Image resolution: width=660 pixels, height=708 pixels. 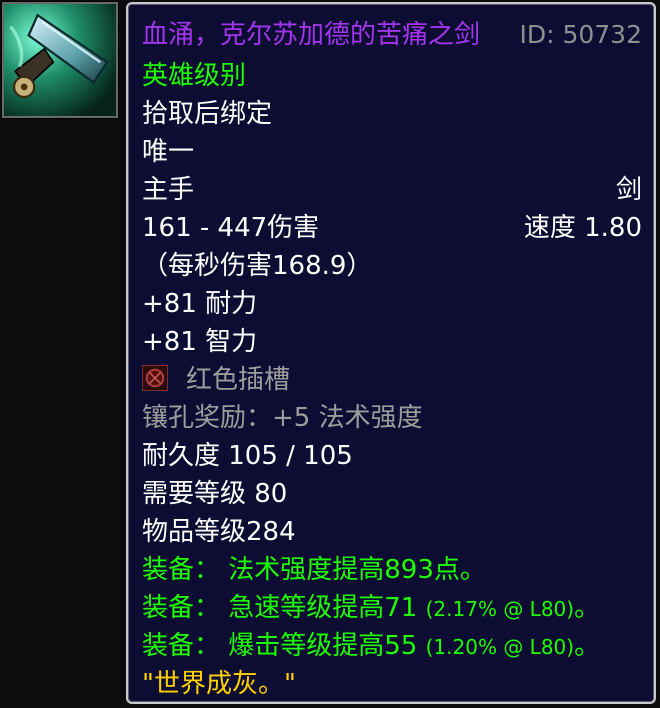 What do you see at coordinates (155, 377) in the screenshot?
I see `red-socket-icon` at bounding box center [155, 377].